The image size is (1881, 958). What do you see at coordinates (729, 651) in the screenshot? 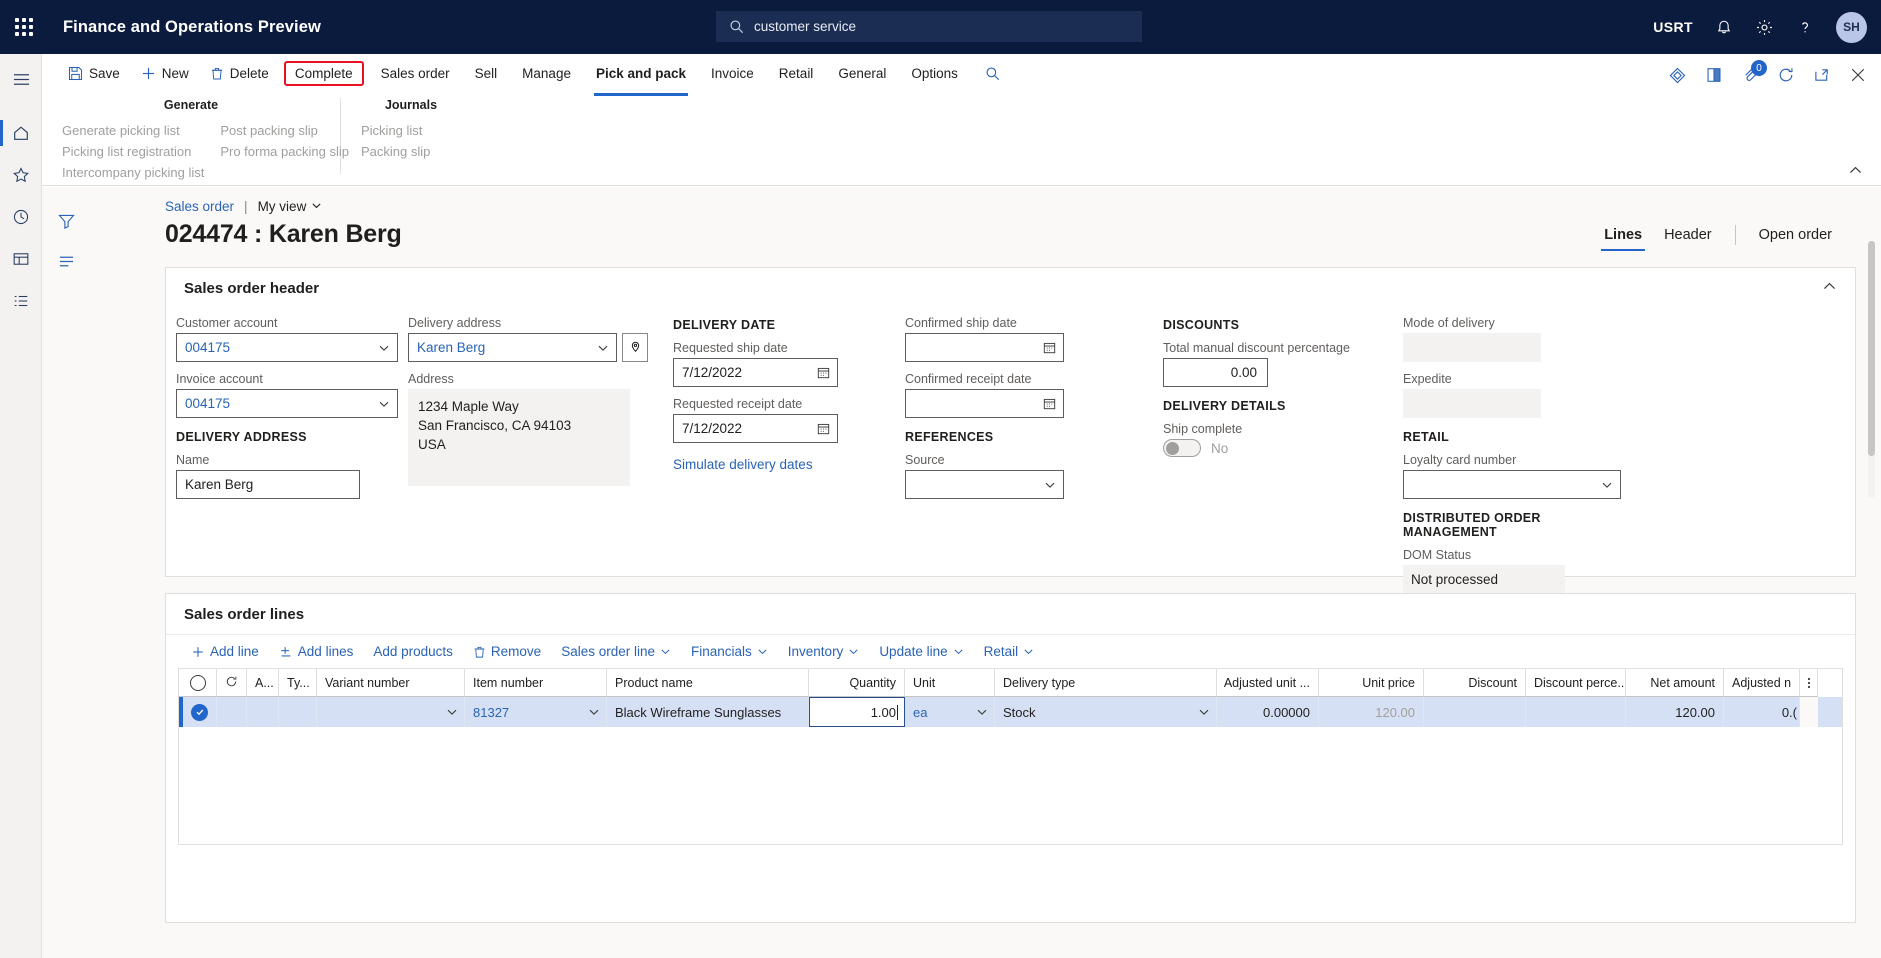
I see `financials-menu: Financials` at bounding box center [729, 651].